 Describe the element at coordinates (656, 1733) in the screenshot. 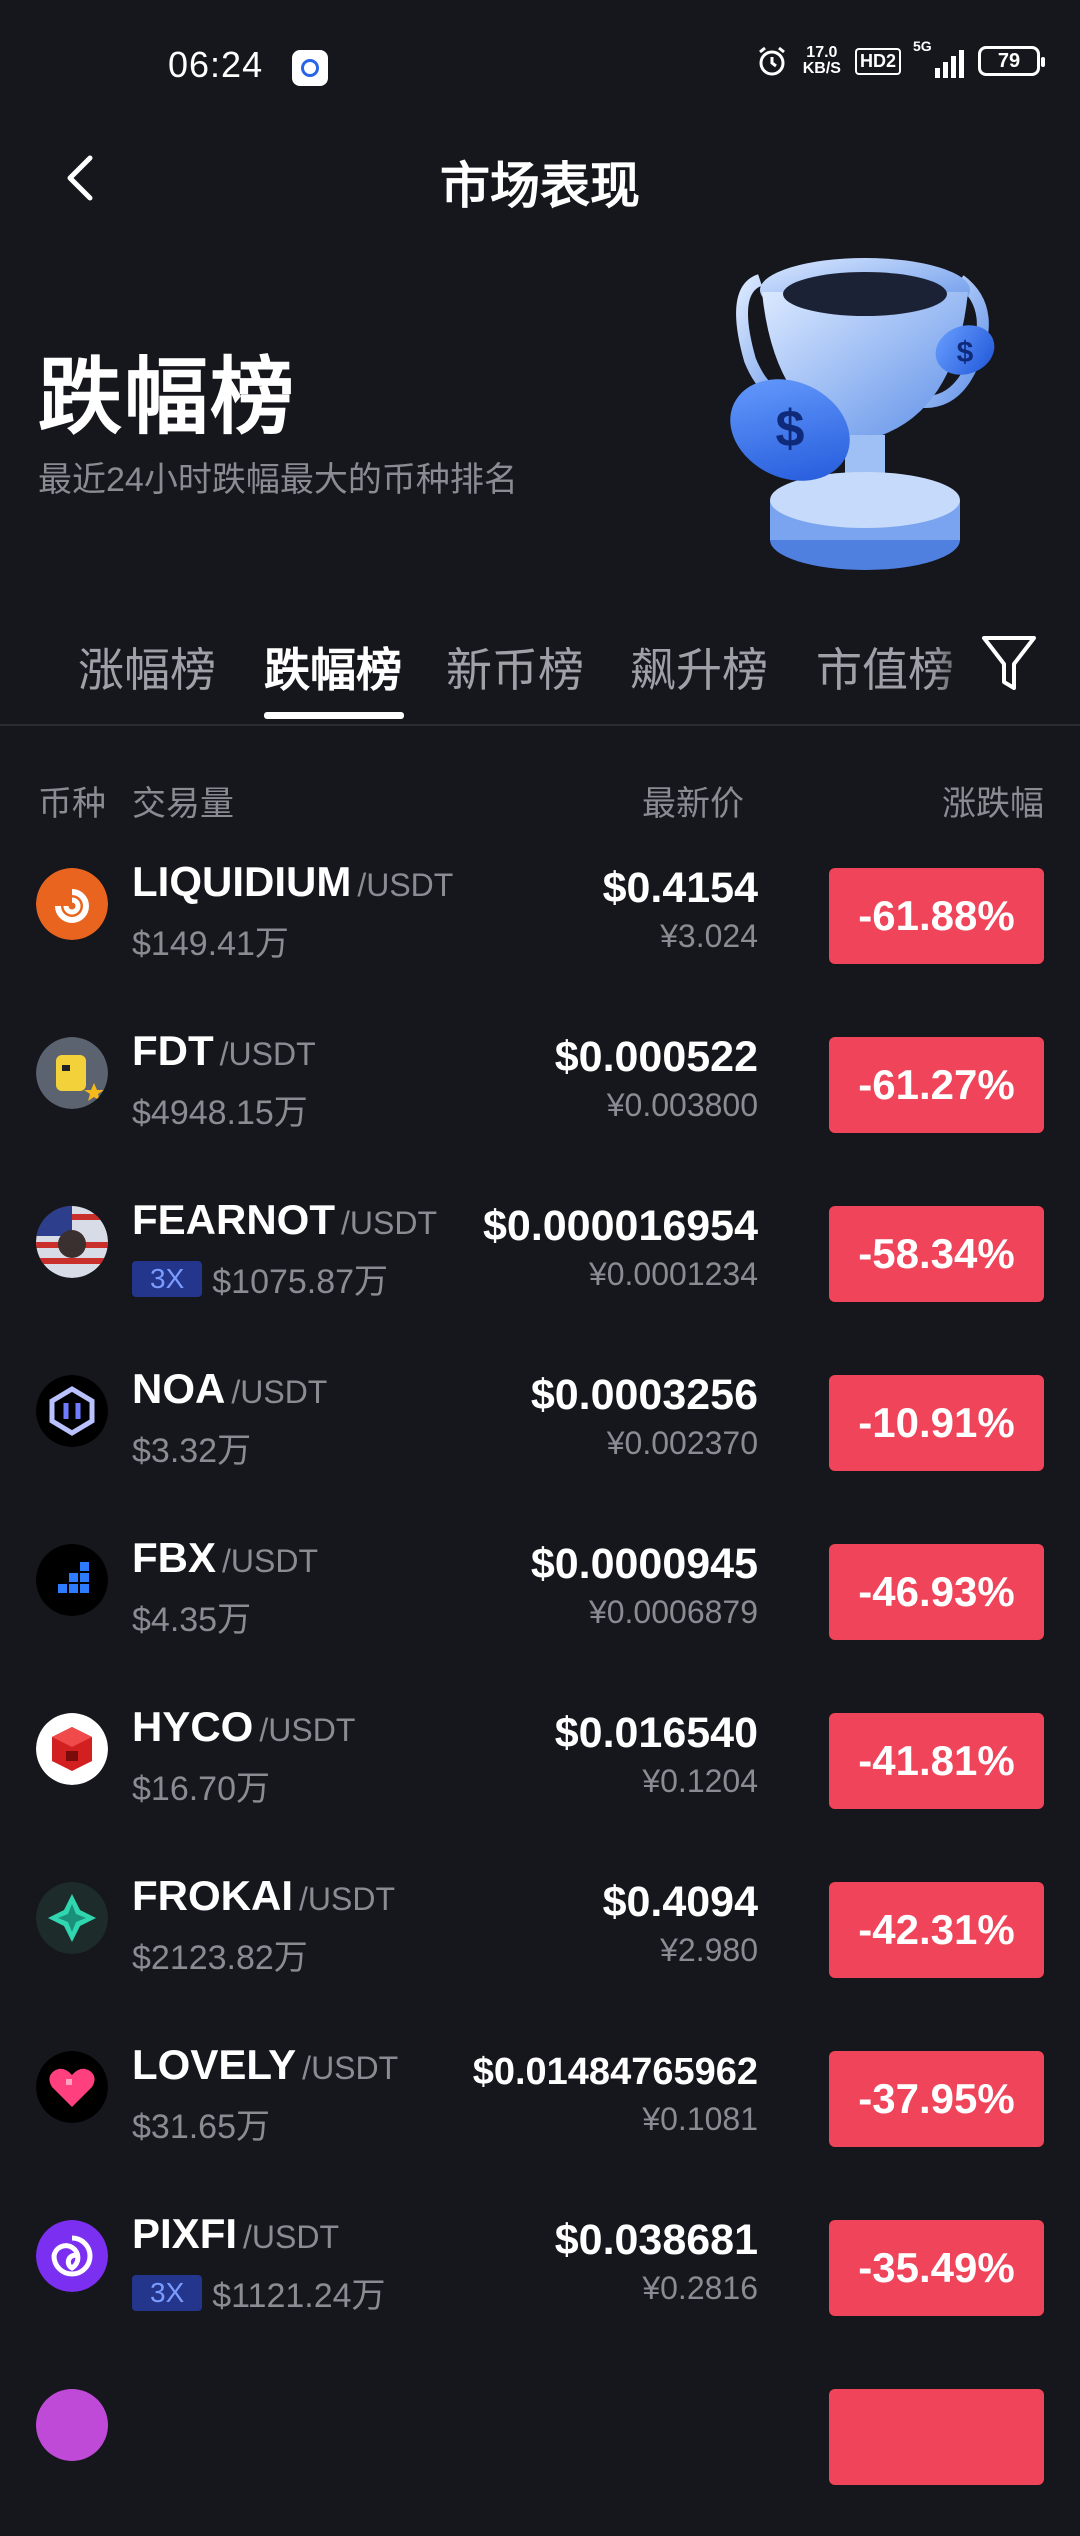

I see `latest-price: $0.016540` at that location.